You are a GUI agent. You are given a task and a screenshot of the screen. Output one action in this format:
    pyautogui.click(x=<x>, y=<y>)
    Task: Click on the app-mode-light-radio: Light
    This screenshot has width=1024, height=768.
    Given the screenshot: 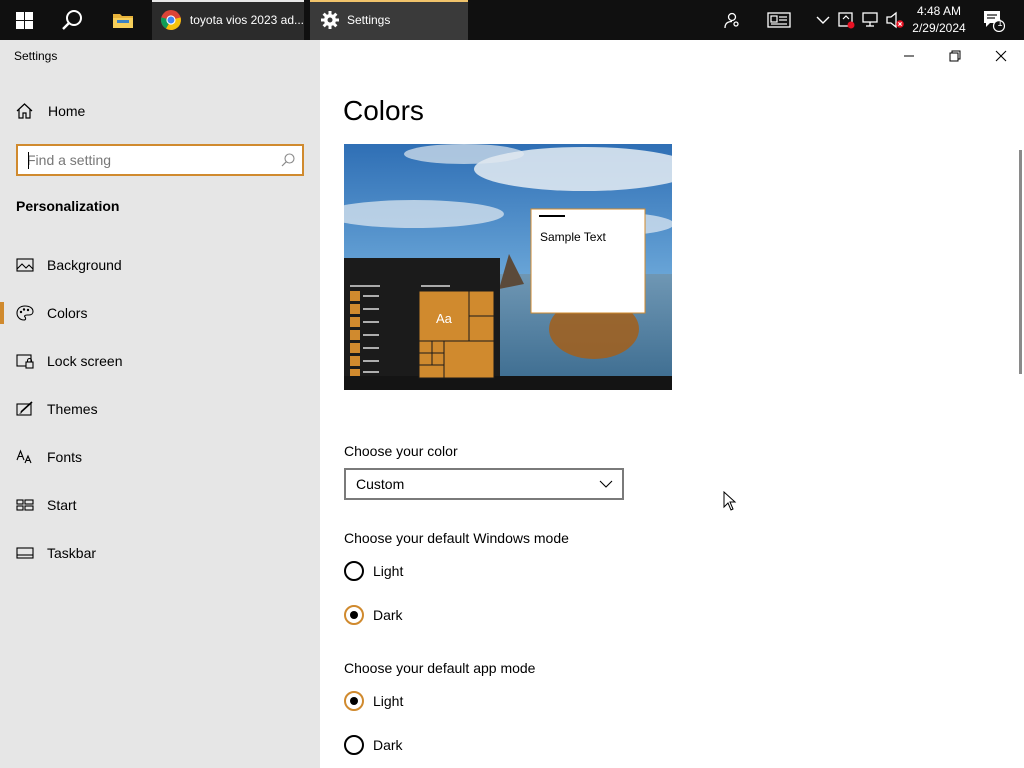 What is the action you would take?
    pyautogui.click(x=373, y=701)
    